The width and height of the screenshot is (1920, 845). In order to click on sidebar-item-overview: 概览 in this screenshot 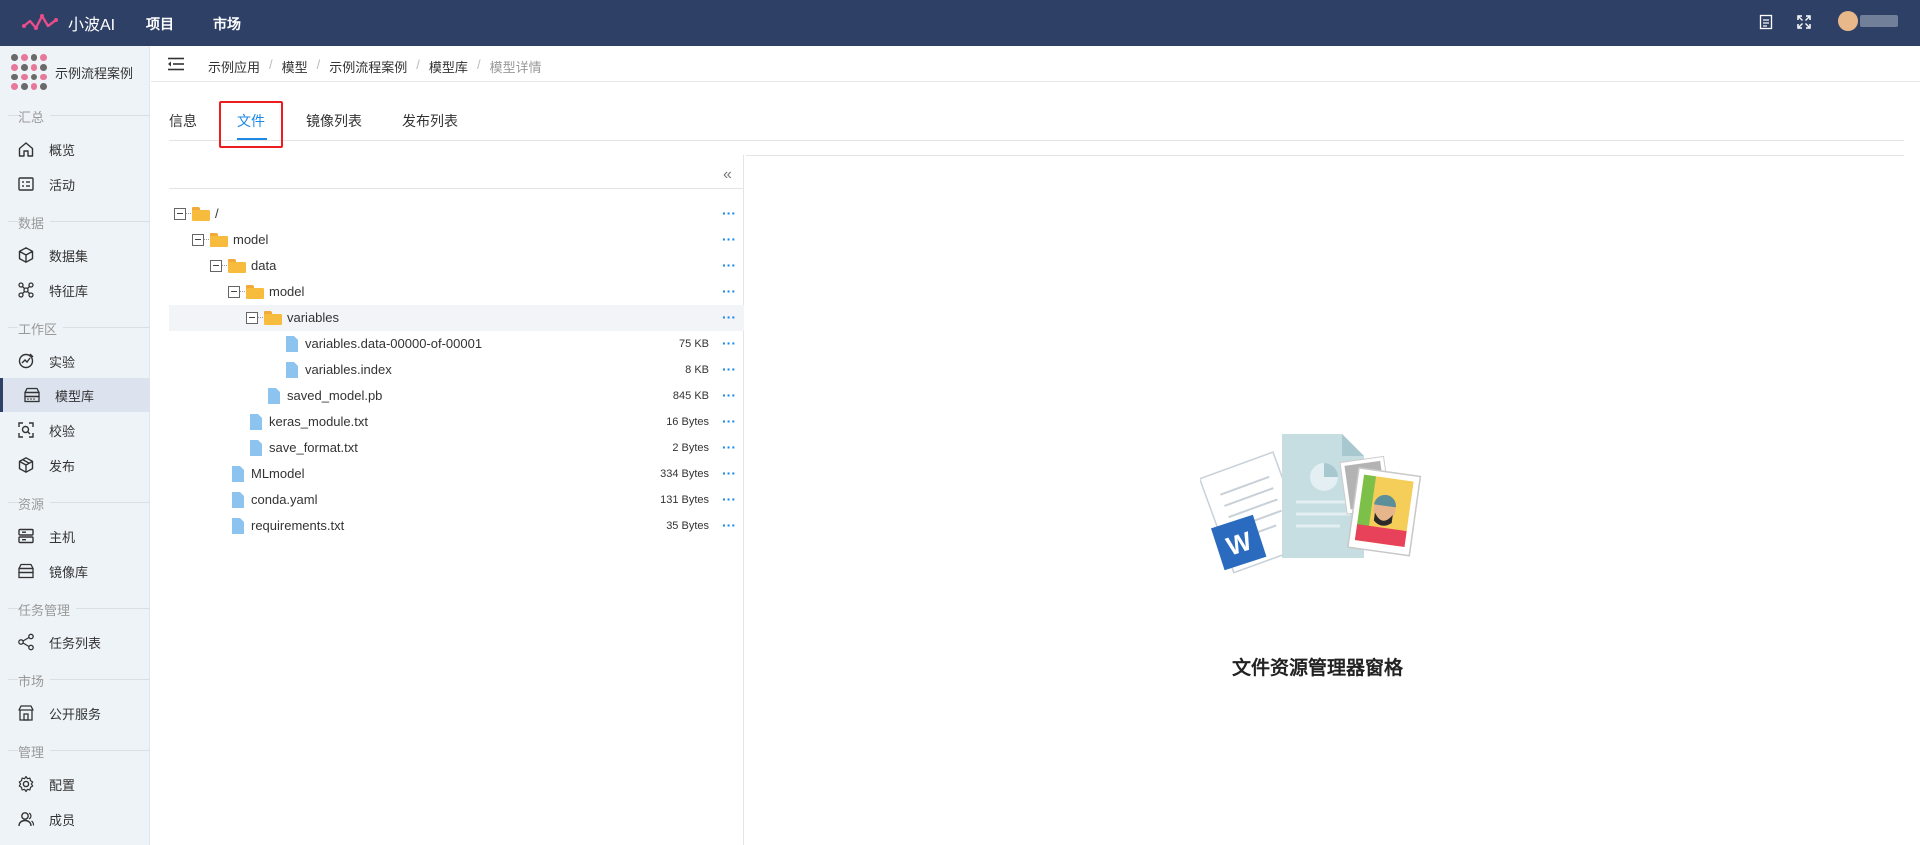, I will do `click(75, 149)`.